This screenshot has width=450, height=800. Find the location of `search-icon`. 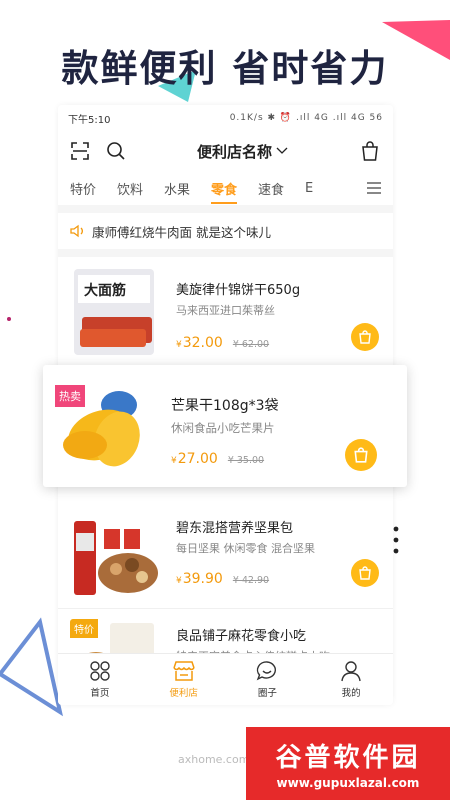

search-icon is located at coordinates (116, 151).